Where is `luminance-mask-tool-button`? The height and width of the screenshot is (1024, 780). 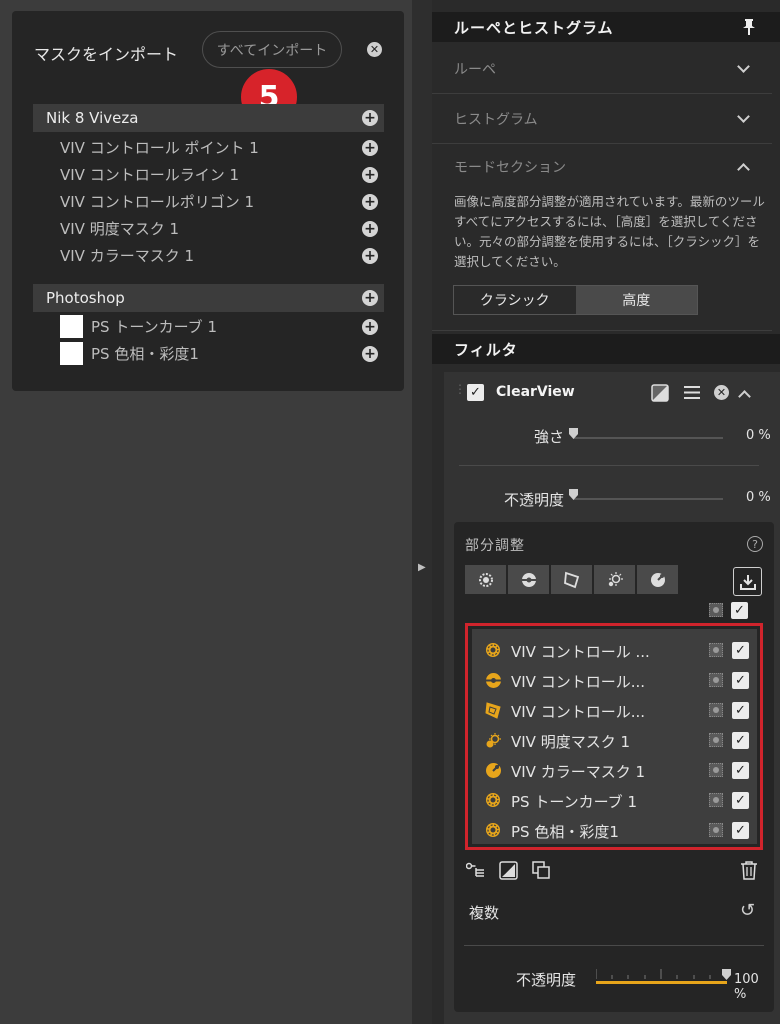 luminance-mask-tool-button is located at coordinates (614, 579).